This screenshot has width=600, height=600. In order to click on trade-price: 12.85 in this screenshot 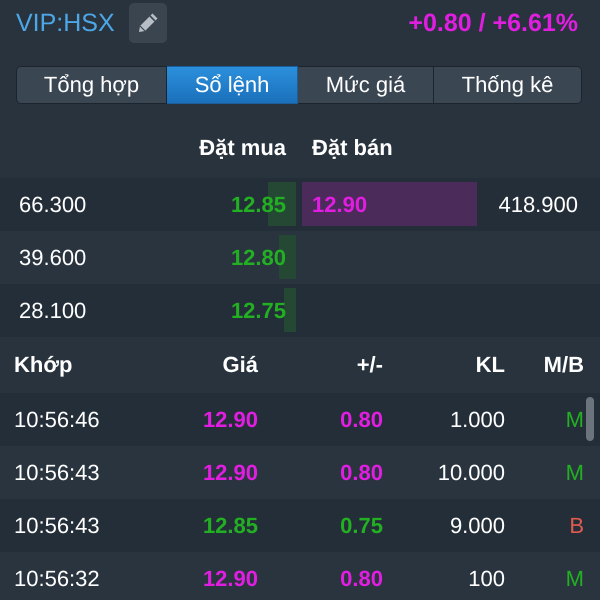, I will do `click(230, 525)`.